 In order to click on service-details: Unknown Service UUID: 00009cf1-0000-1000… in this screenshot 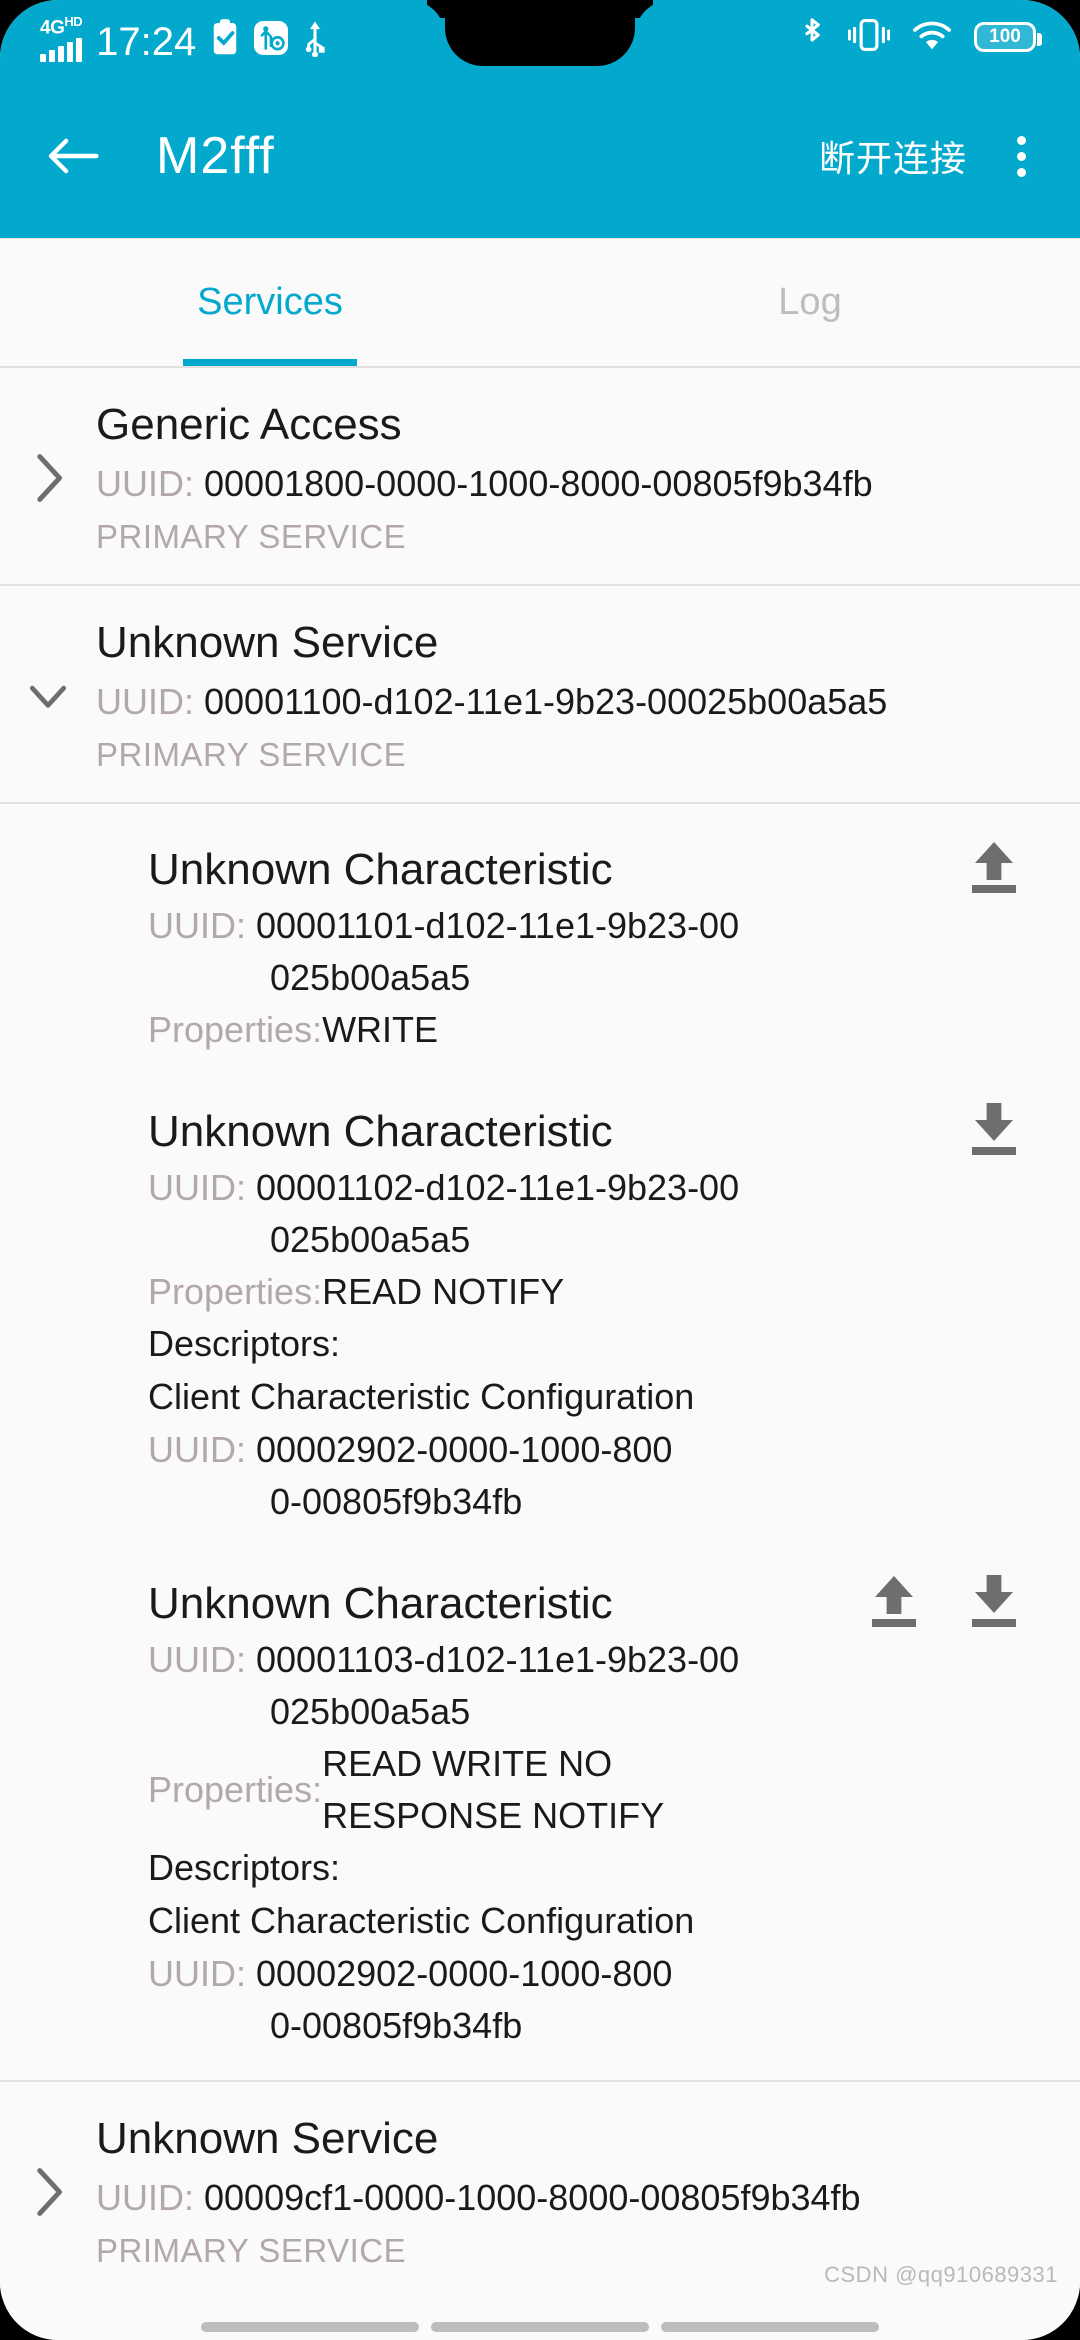, I will do `click(588, 2192)`.